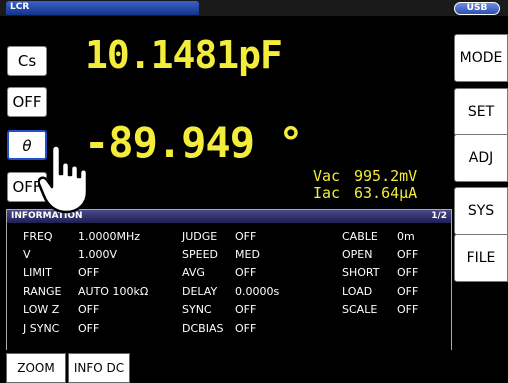 This screenshot has width=508, height=383. Describe the element at coordinates (439, 216) in the screenshot. I see `information-page: 1/2` at that location.